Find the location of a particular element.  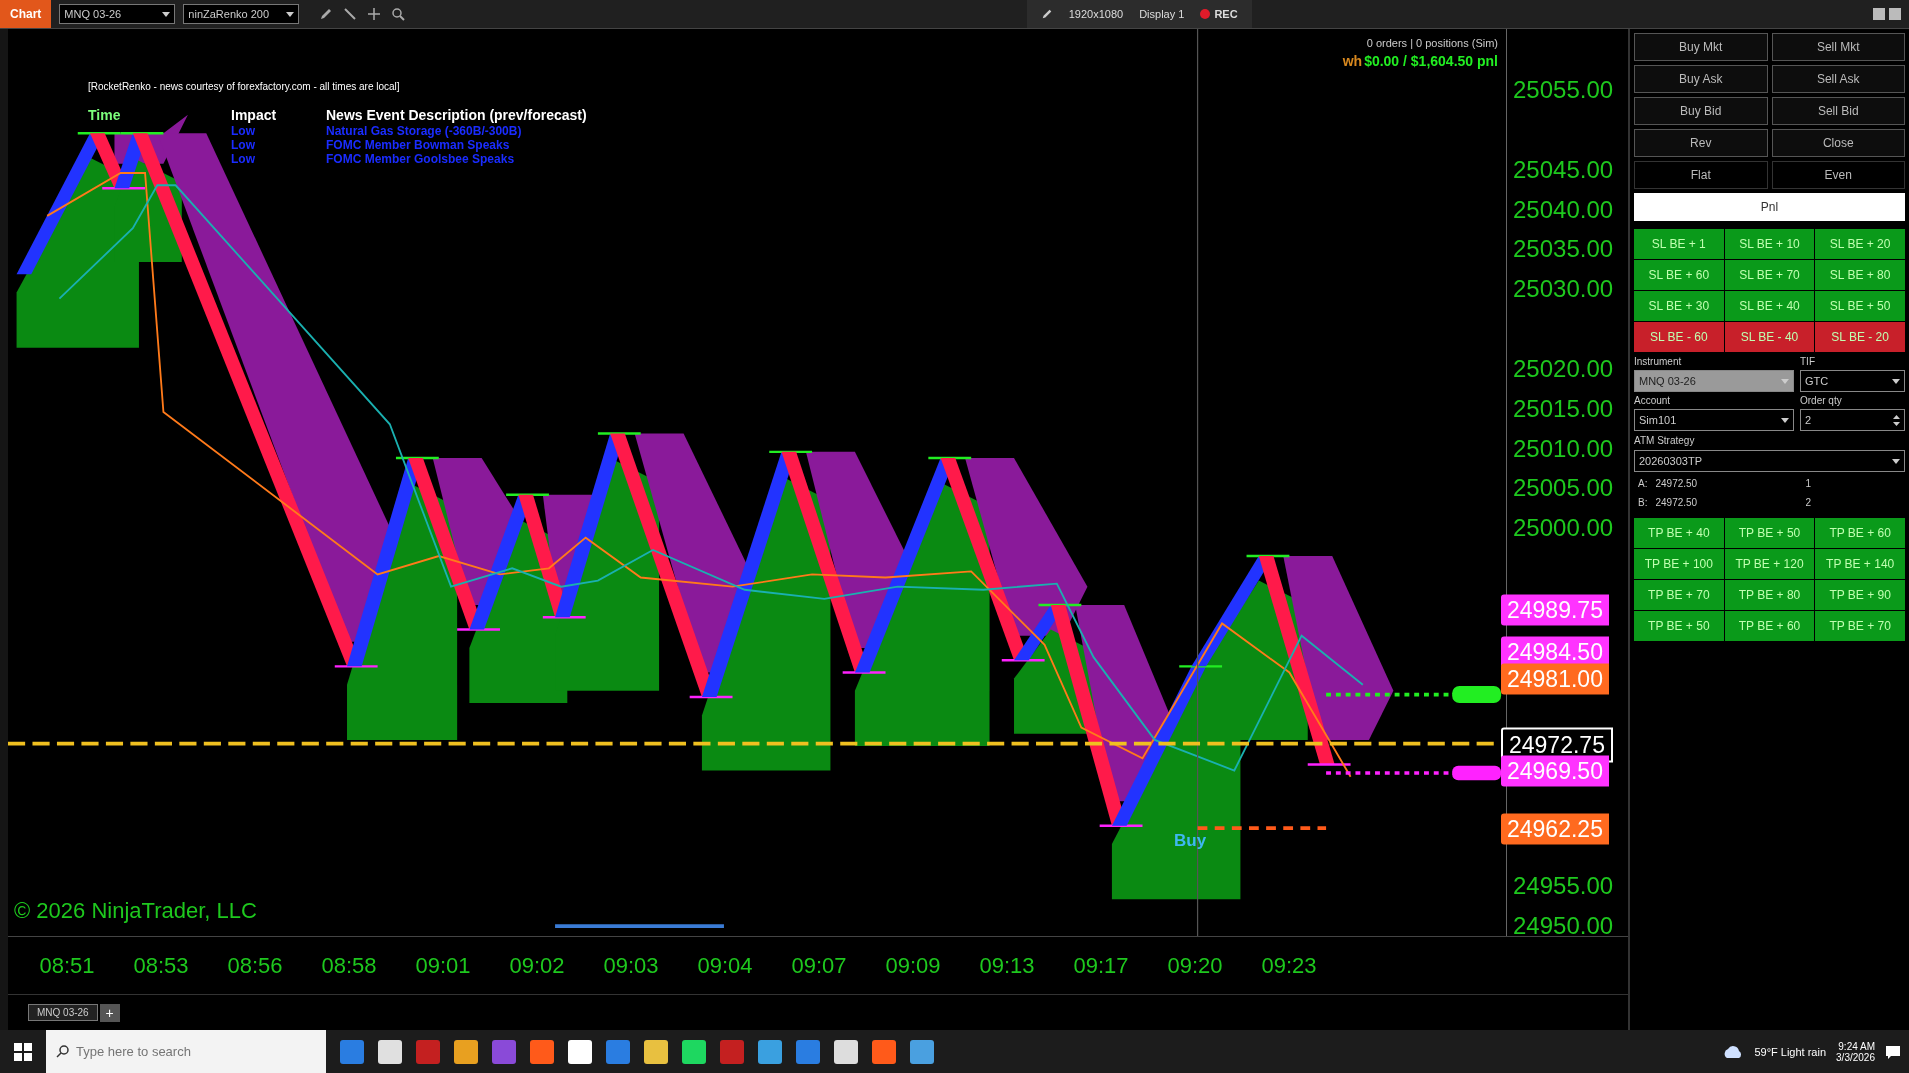

notification-icon is located at coordinates (1893, 1051).